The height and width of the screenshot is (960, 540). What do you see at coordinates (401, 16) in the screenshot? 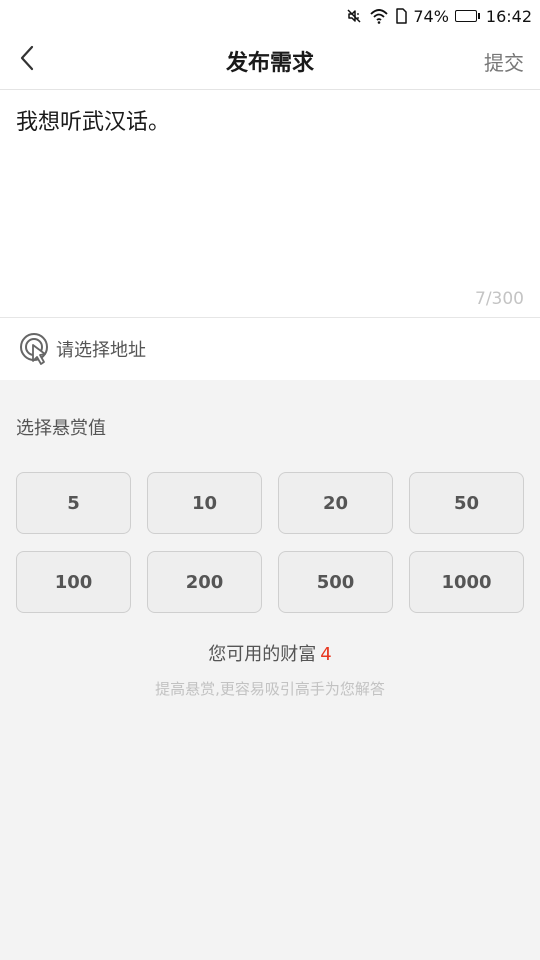
I see `sim-icon` at bounding box center [401, 16].